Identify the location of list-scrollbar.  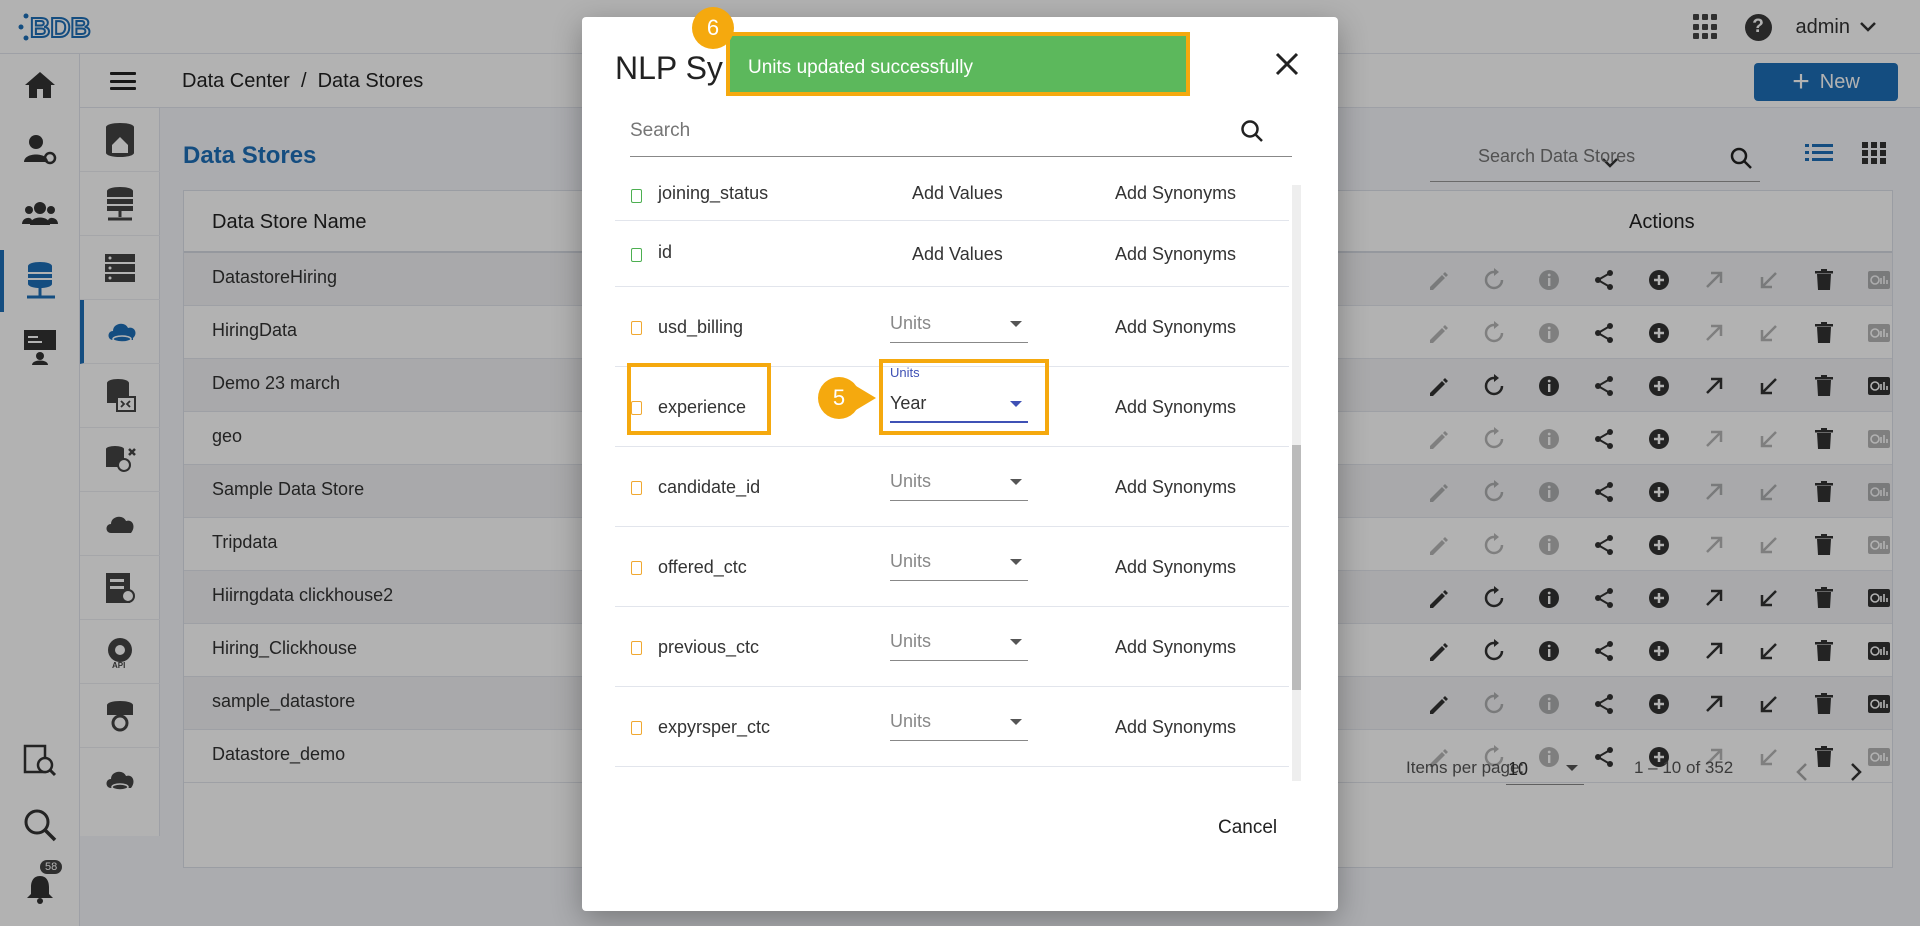
(1296, 483).